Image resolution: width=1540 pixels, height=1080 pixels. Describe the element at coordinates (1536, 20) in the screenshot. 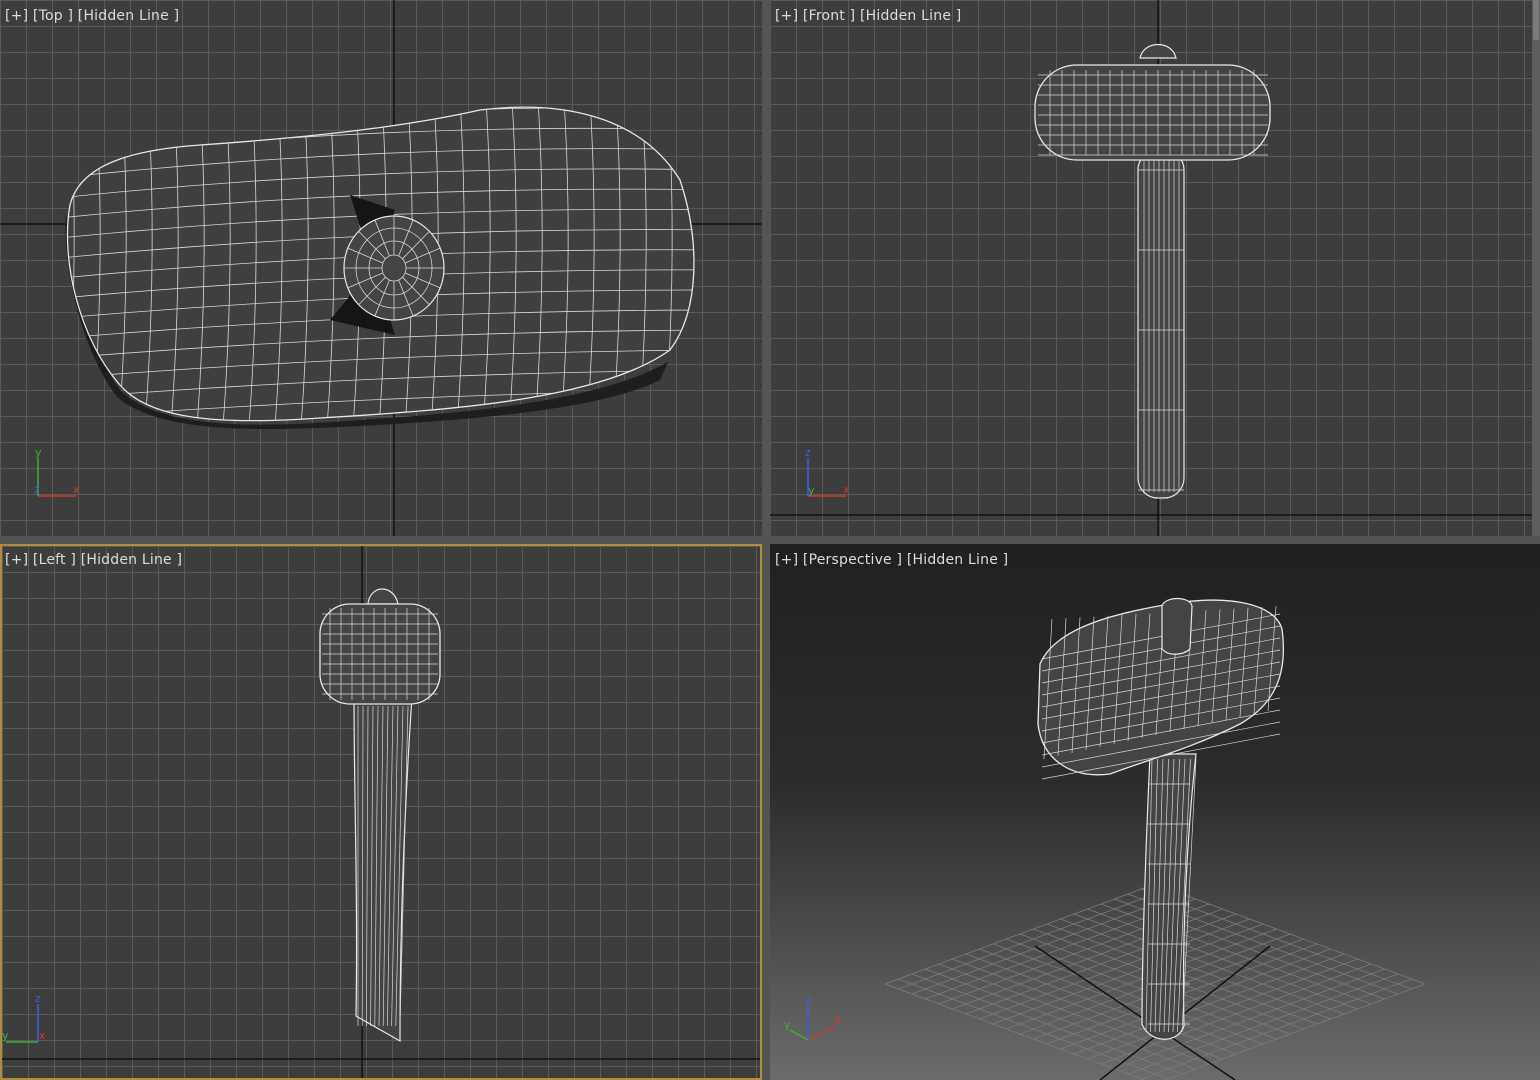

I see `scrollbar-thumb` at that location.